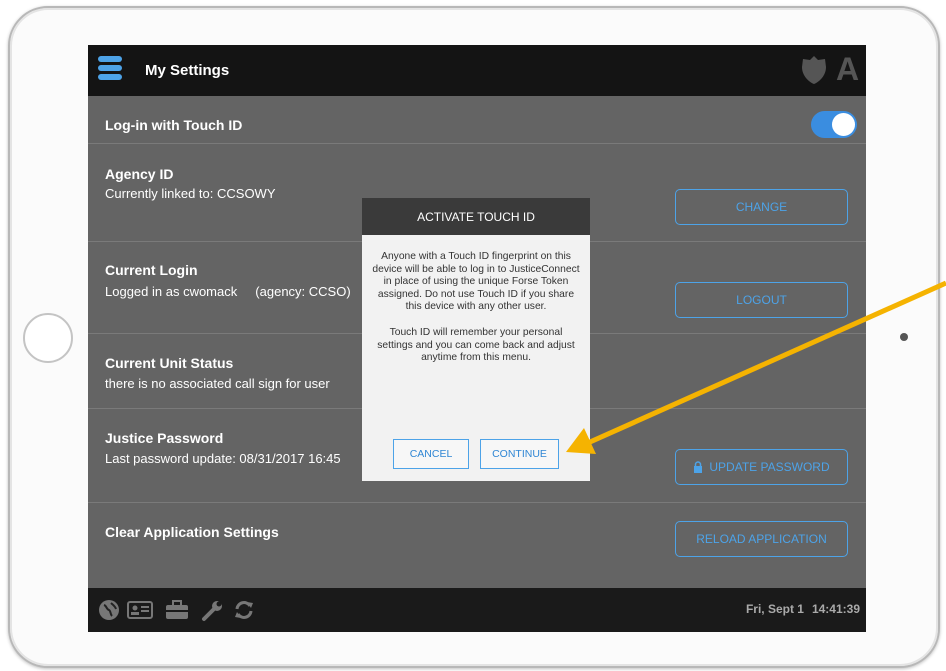 This screenshot has height=671, width=946. I want to click on dialog-title: ACTIVATE TOUCH ID, so click(476, 216).